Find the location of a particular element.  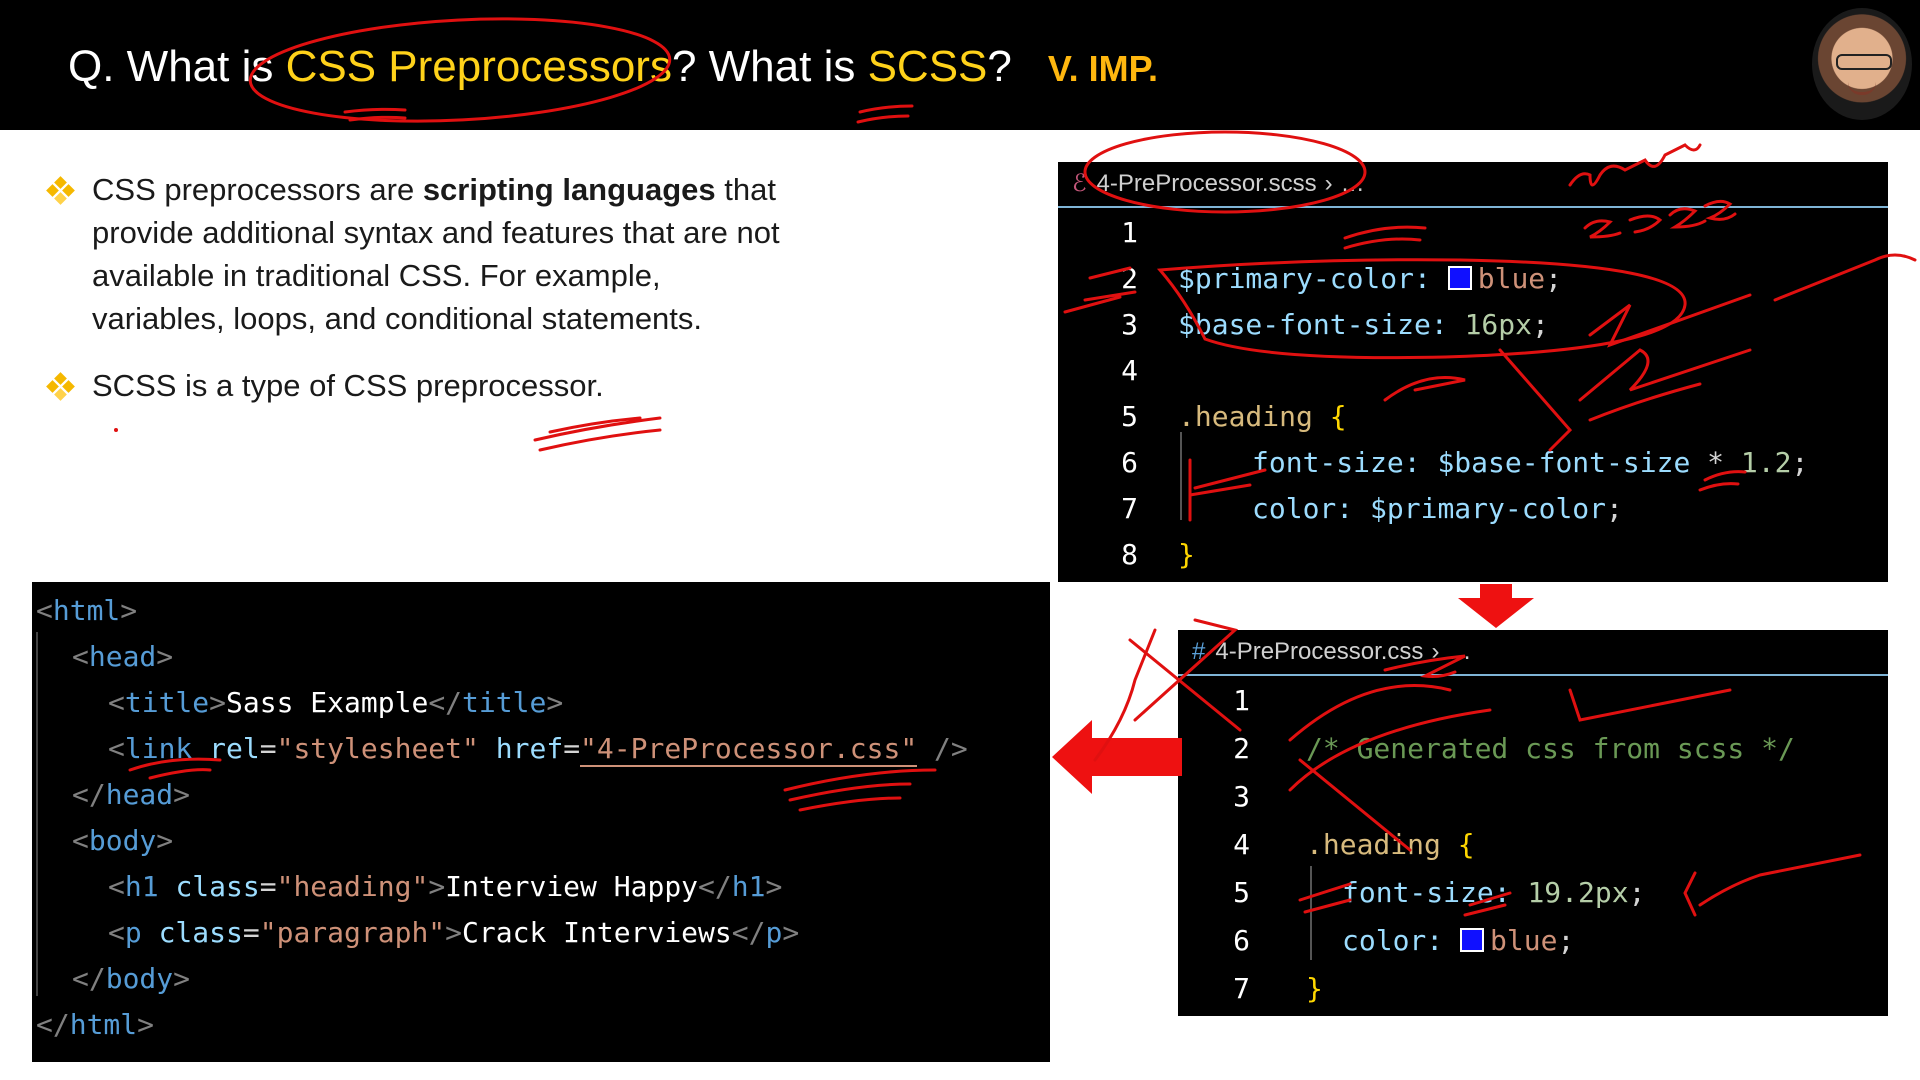

html-text: Sass Example is located at coordinates (327, 702).